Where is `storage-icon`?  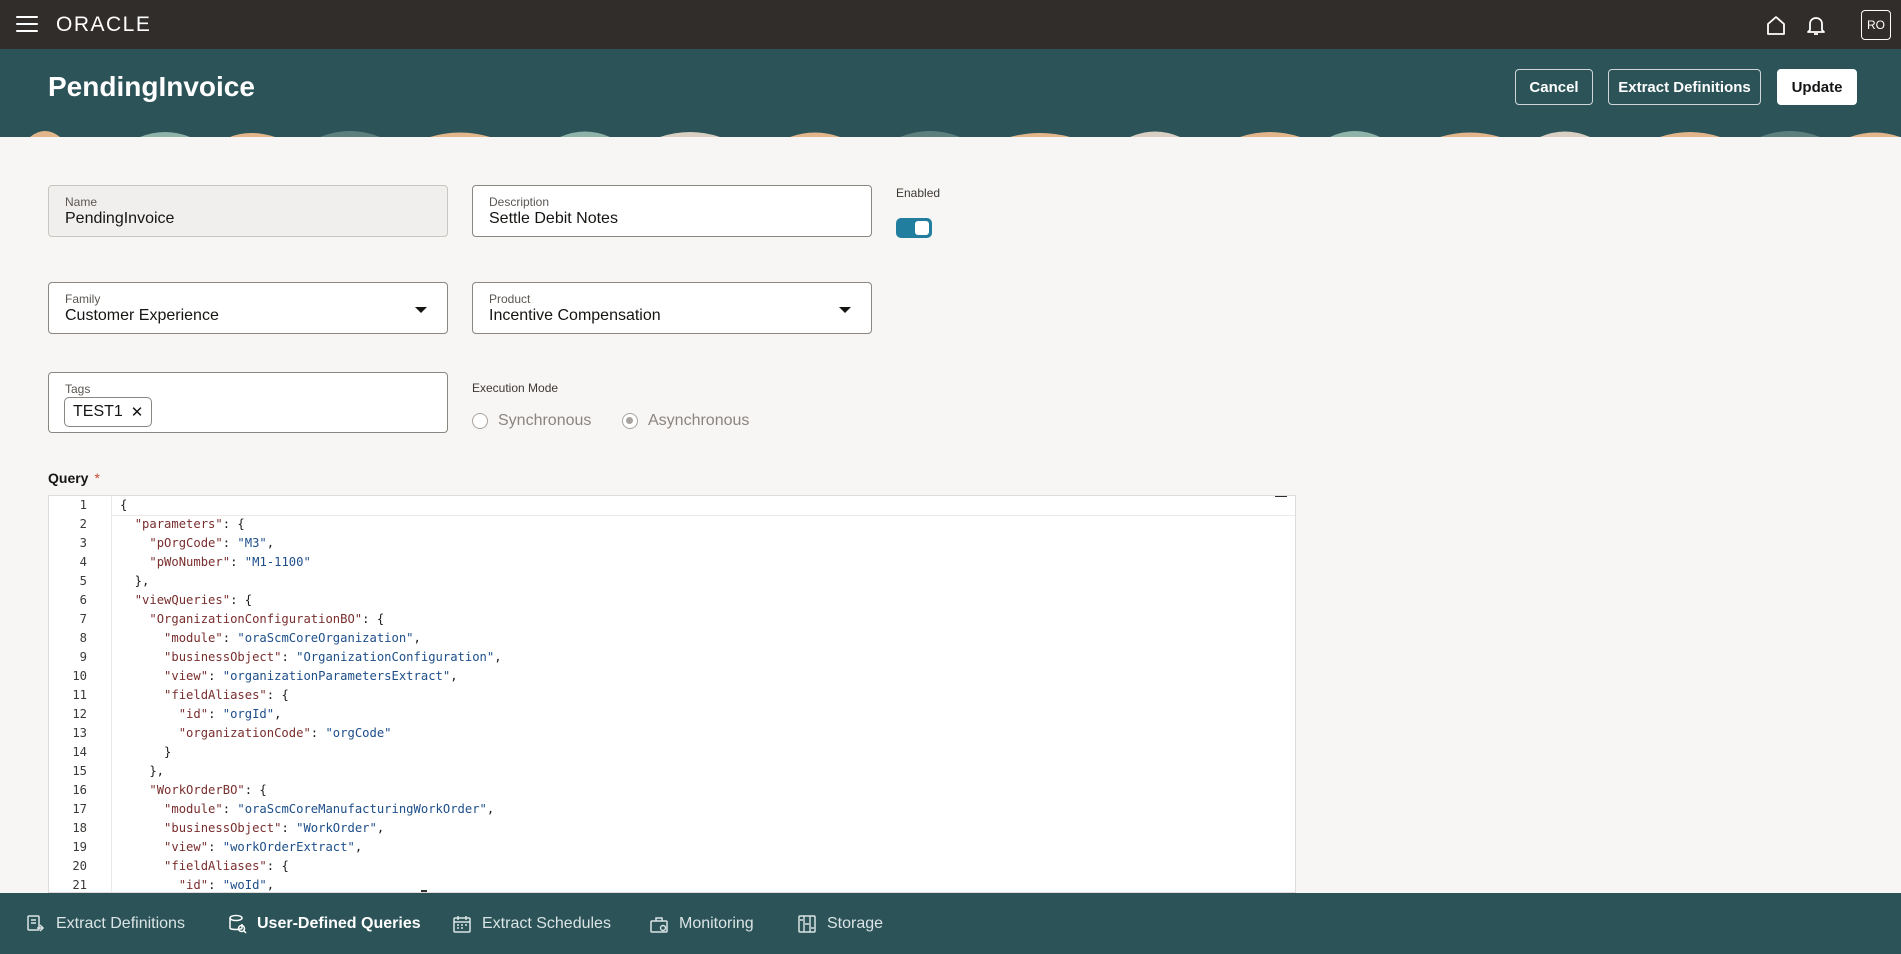
storage-icon is located at coordinates (807, 923).